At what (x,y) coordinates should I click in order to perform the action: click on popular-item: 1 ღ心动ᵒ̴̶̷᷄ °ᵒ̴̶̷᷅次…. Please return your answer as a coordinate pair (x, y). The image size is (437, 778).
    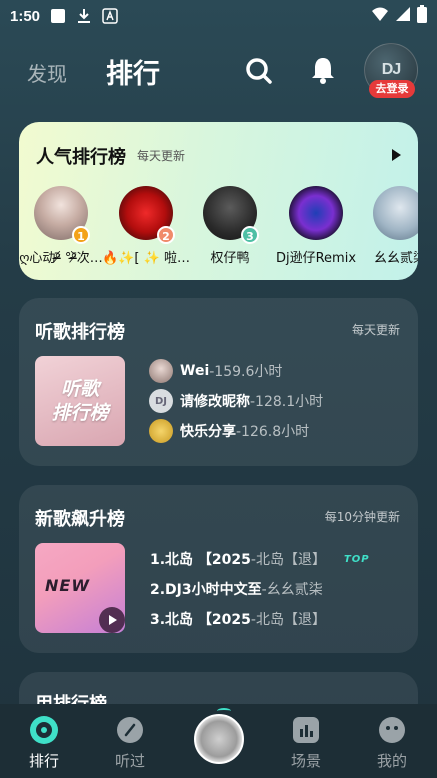
    Looking at the image, I should click on (62, 226).